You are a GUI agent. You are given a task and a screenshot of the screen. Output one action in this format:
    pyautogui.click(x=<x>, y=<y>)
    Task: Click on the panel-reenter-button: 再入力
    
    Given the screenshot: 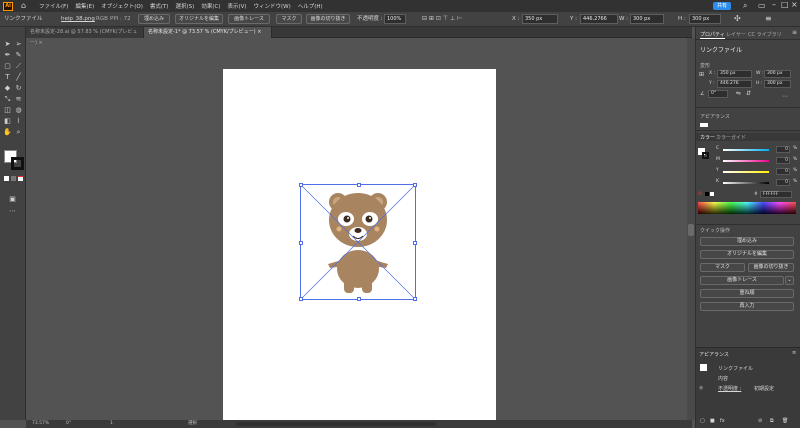 What is the action you would take?
    pyautogui.click(x=747, y=306)
    